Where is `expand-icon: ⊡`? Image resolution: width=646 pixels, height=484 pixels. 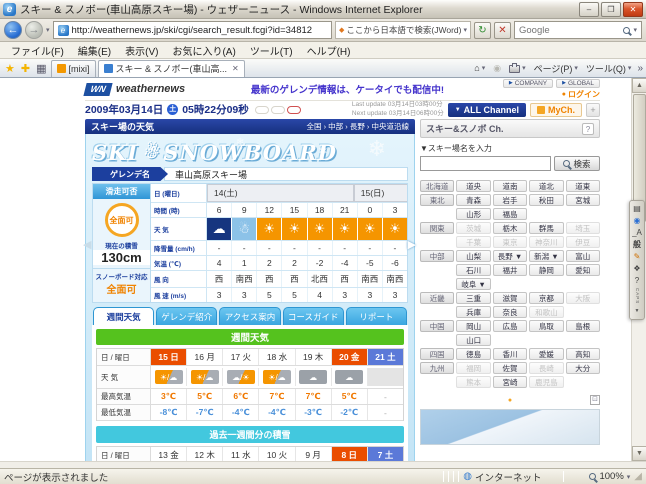 expand-icon: ⊡ is located at coordinates (595, 400).